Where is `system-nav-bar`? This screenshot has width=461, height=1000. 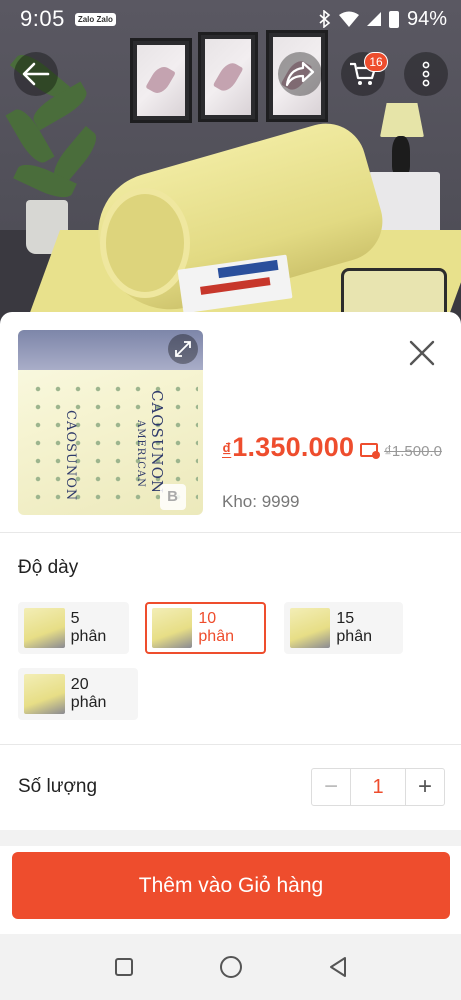
system-nav-bar is located at coordinates (230, 967).